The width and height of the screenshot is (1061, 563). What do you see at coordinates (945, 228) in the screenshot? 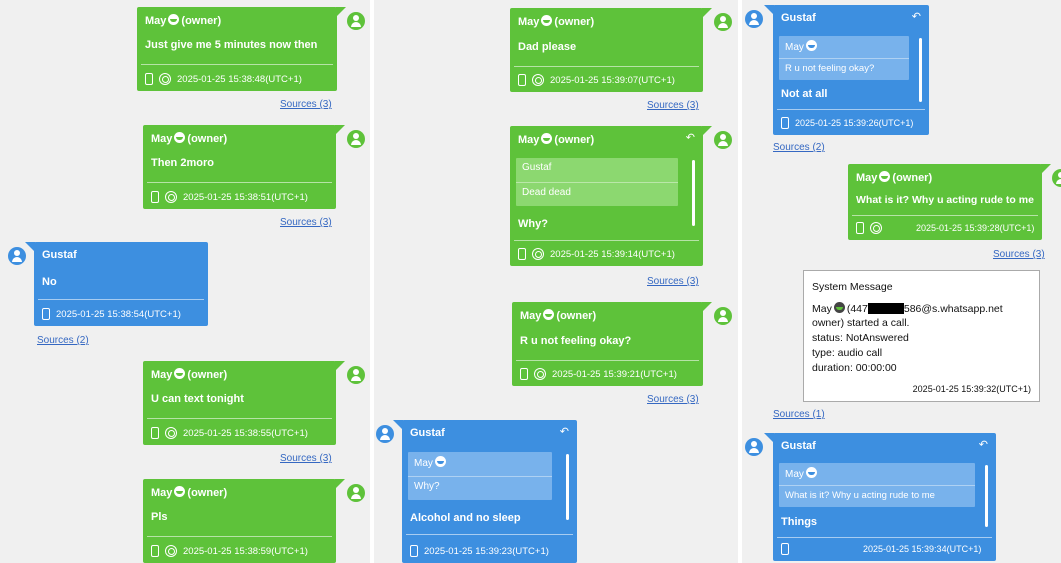
I see `message-footer: 2025-01-25 15:39:28(UTC+1)` at bounding box center [945, 228].